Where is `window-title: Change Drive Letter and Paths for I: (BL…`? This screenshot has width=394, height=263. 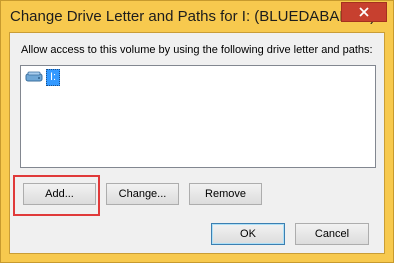
window-title: Change Drive Letter and Paths for I: (BL… is located at coordinates (193, 16).